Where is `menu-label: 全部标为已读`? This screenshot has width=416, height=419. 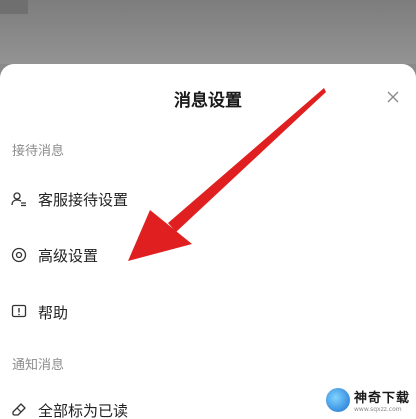
menu-label: 全部标为已读 is located at coordinates (83, 410).